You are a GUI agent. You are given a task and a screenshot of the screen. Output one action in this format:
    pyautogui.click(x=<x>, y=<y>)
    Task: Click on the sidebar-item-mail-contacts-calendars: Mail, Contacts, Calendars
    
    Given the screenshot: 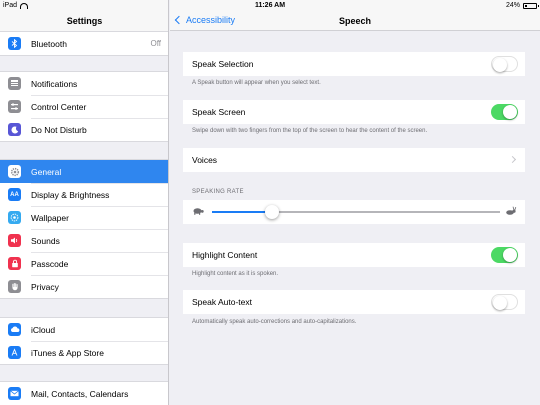 What is the action you would take?
    pyautogui.click(x=84, y=393)
    